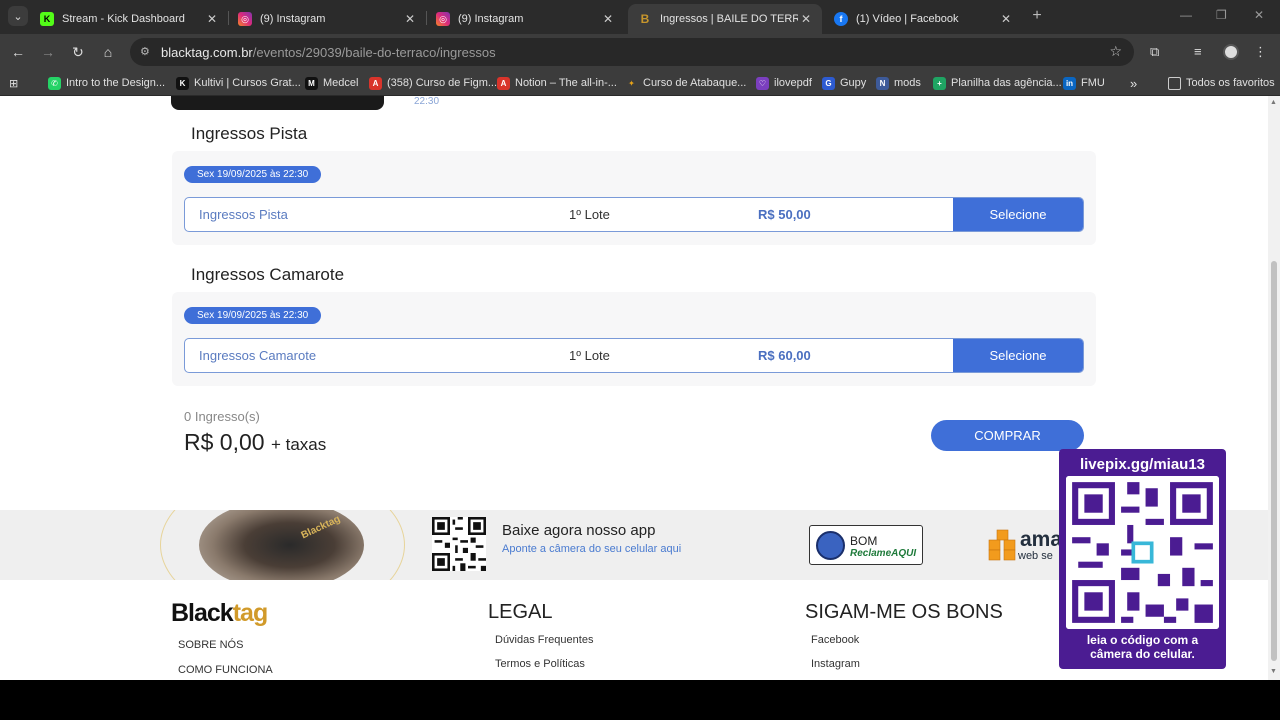  What do you see at coordinates (631, 83) in the screenshot?
I see `star-icon: ✦` at bounding box center [631, 83].